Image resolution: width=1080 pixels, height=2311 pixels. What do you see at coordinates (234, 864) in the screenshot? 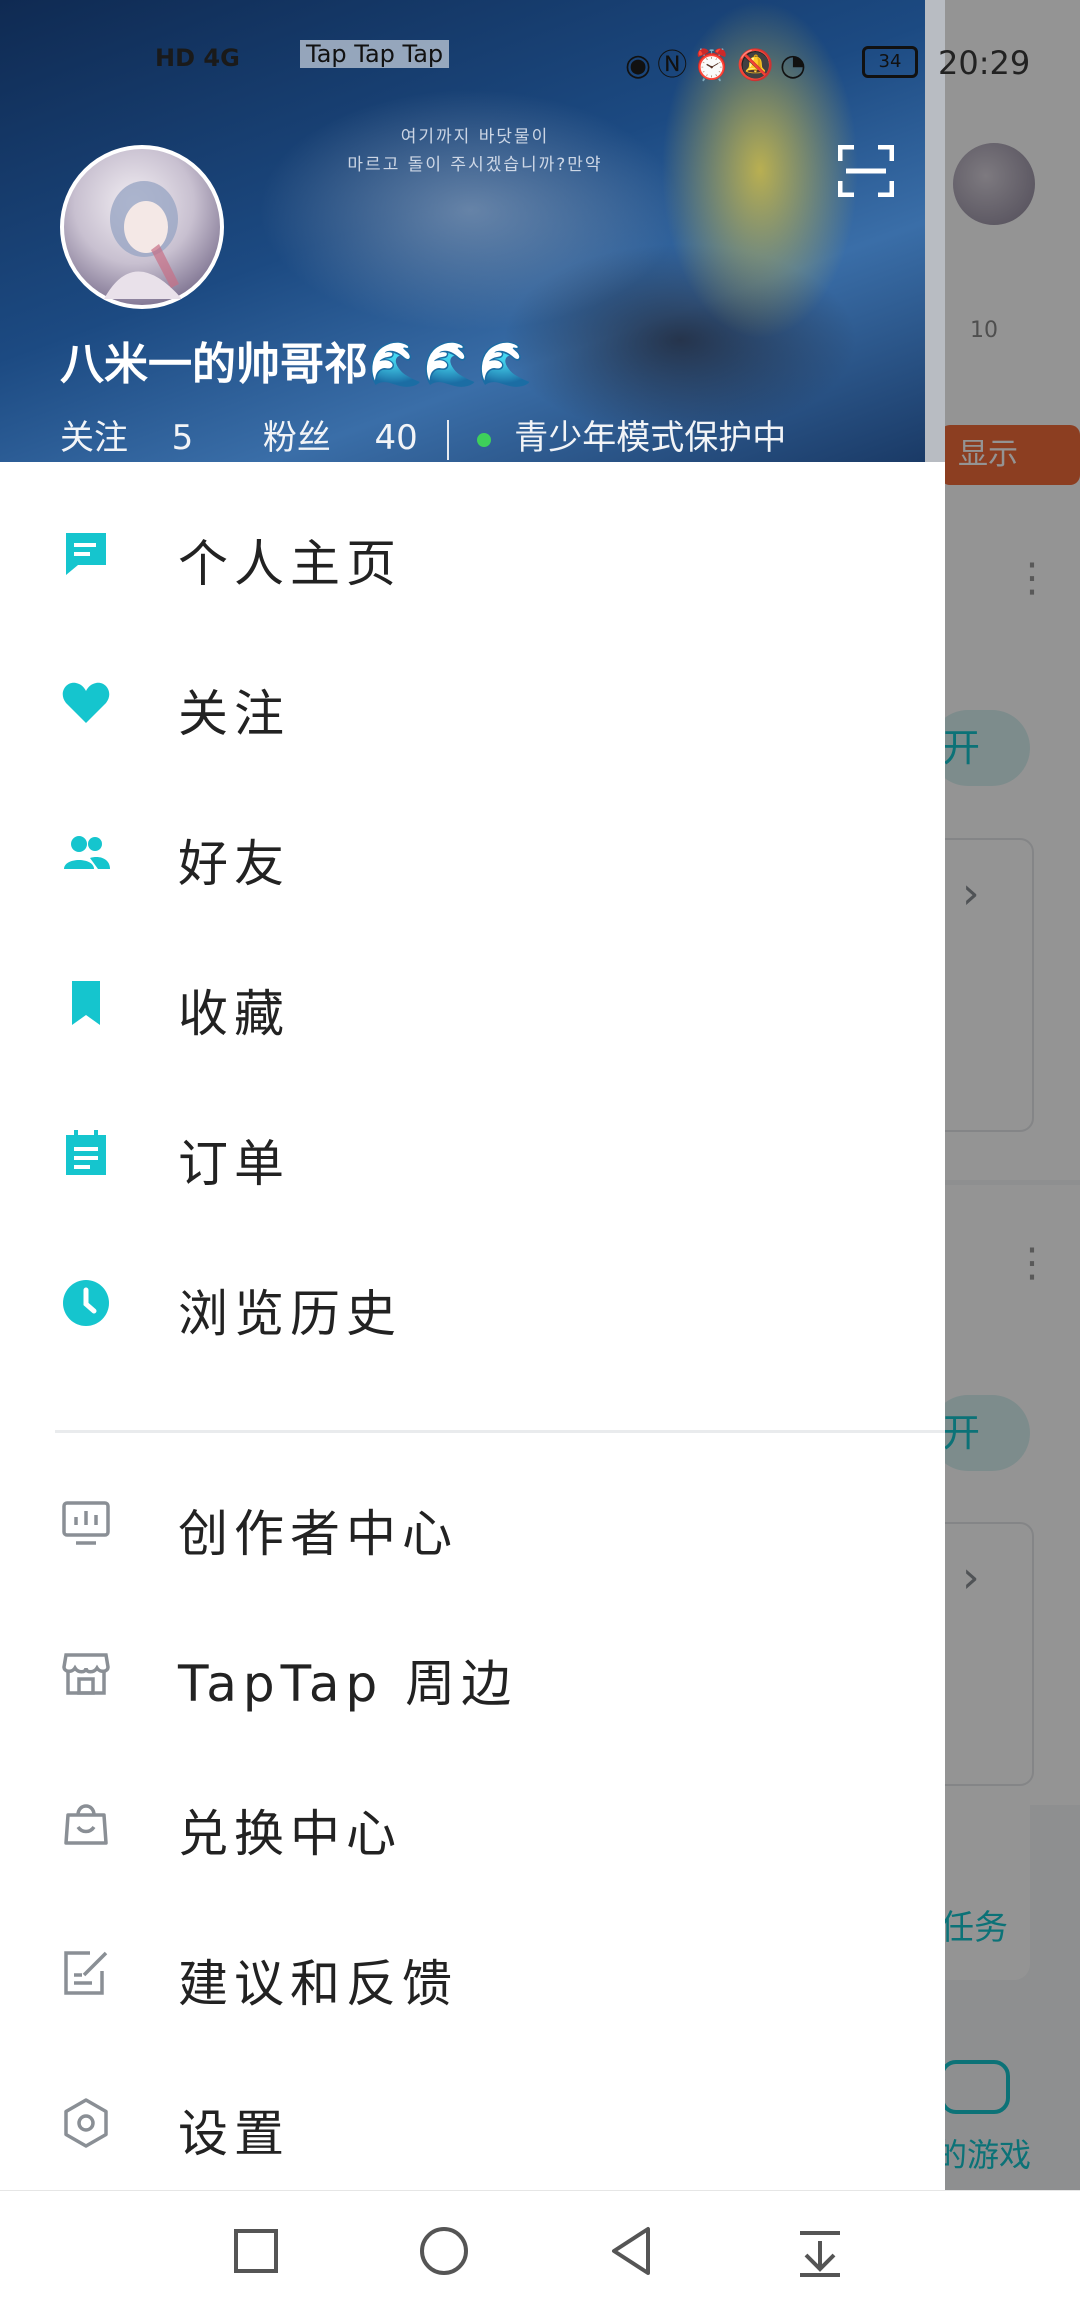
I see `menu-label-friends: 好友` at bounding box center [234, 864].